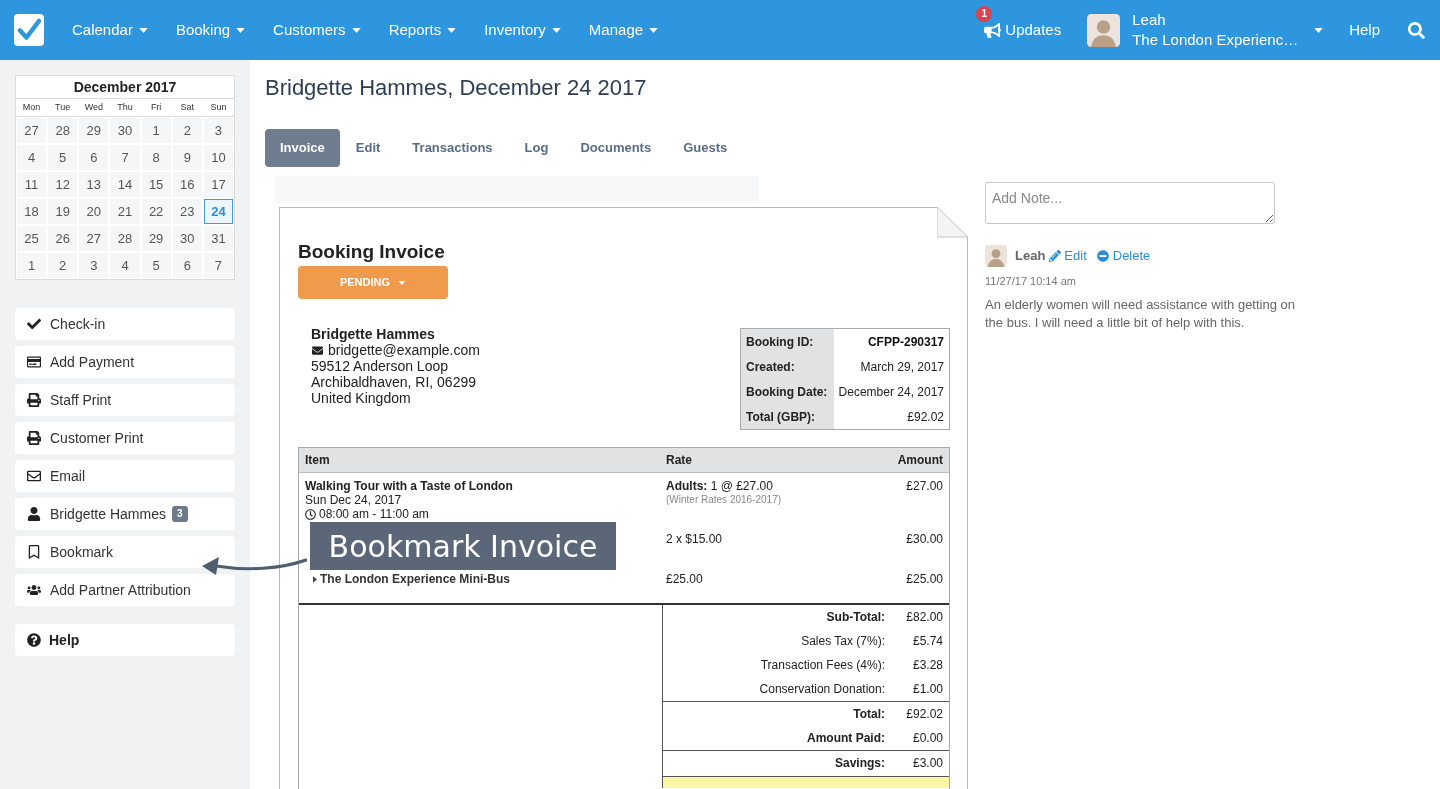 The height and width of the screenshot is (789, 1440). I want to click on tab: Invoice, so click(302, 148).